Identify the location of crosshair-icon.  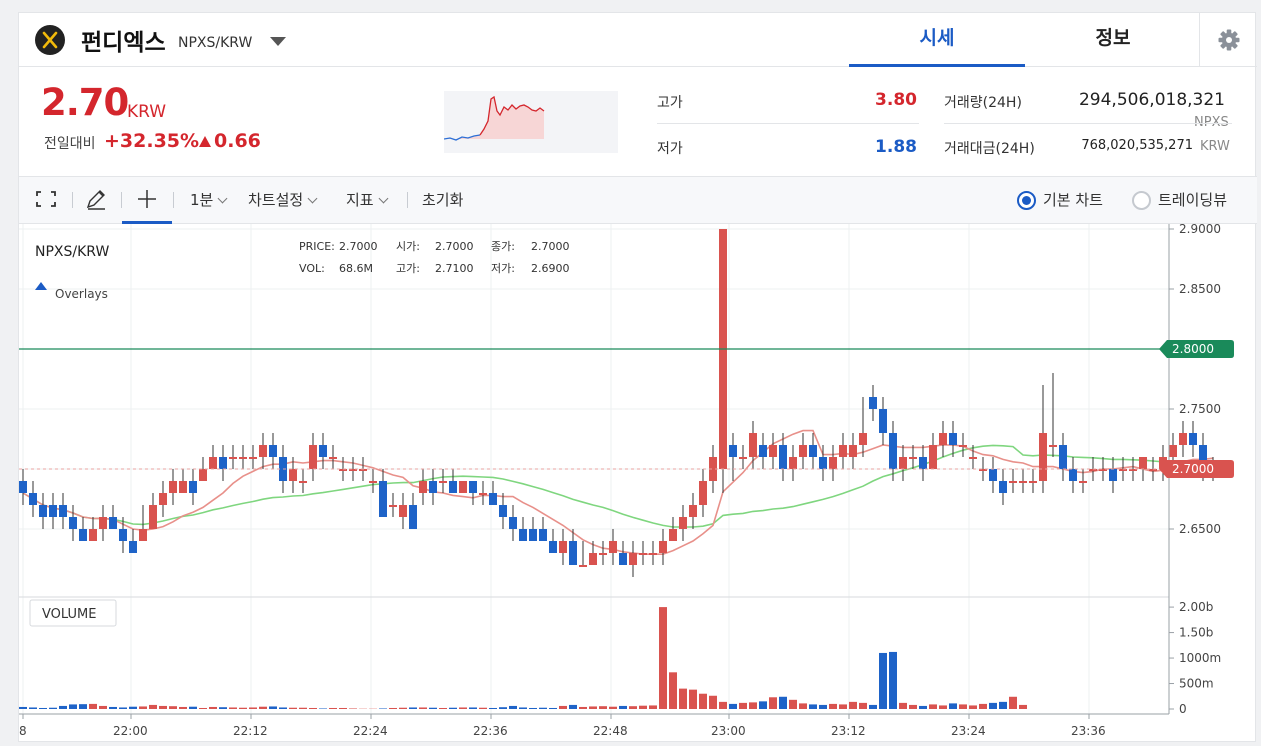
(147, 199).